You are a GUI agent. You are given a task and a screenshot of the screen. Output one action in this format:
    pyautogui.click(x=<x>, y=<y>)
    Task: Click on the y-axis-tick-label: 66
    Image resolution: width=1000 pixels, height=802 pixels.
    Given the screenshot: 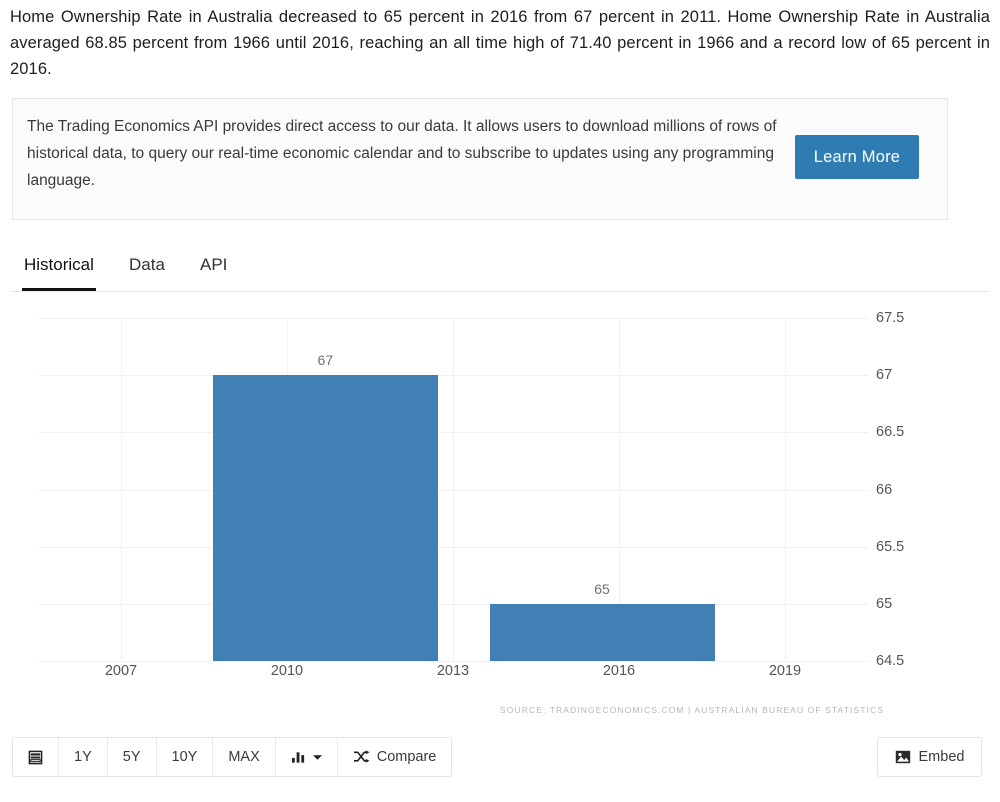 What is the action you would take?
    pyautogui.click(x=884, y=489)
    